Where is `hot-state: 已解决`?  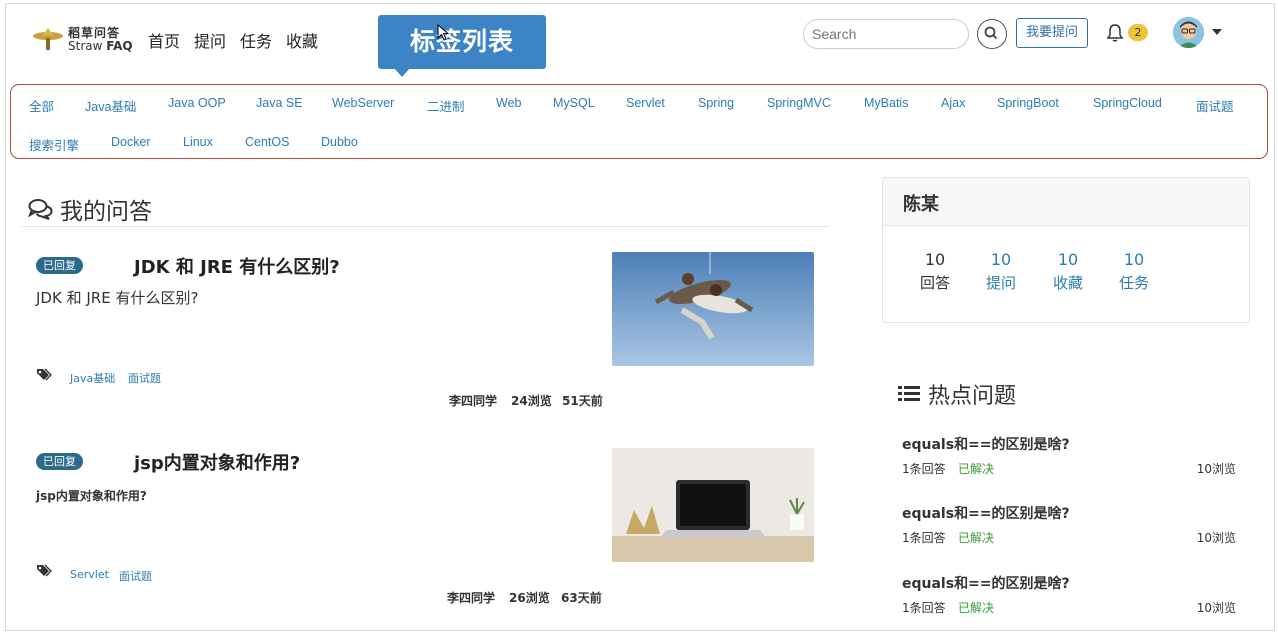 hot-state: 已解决 is located at coordinates (976, 469).